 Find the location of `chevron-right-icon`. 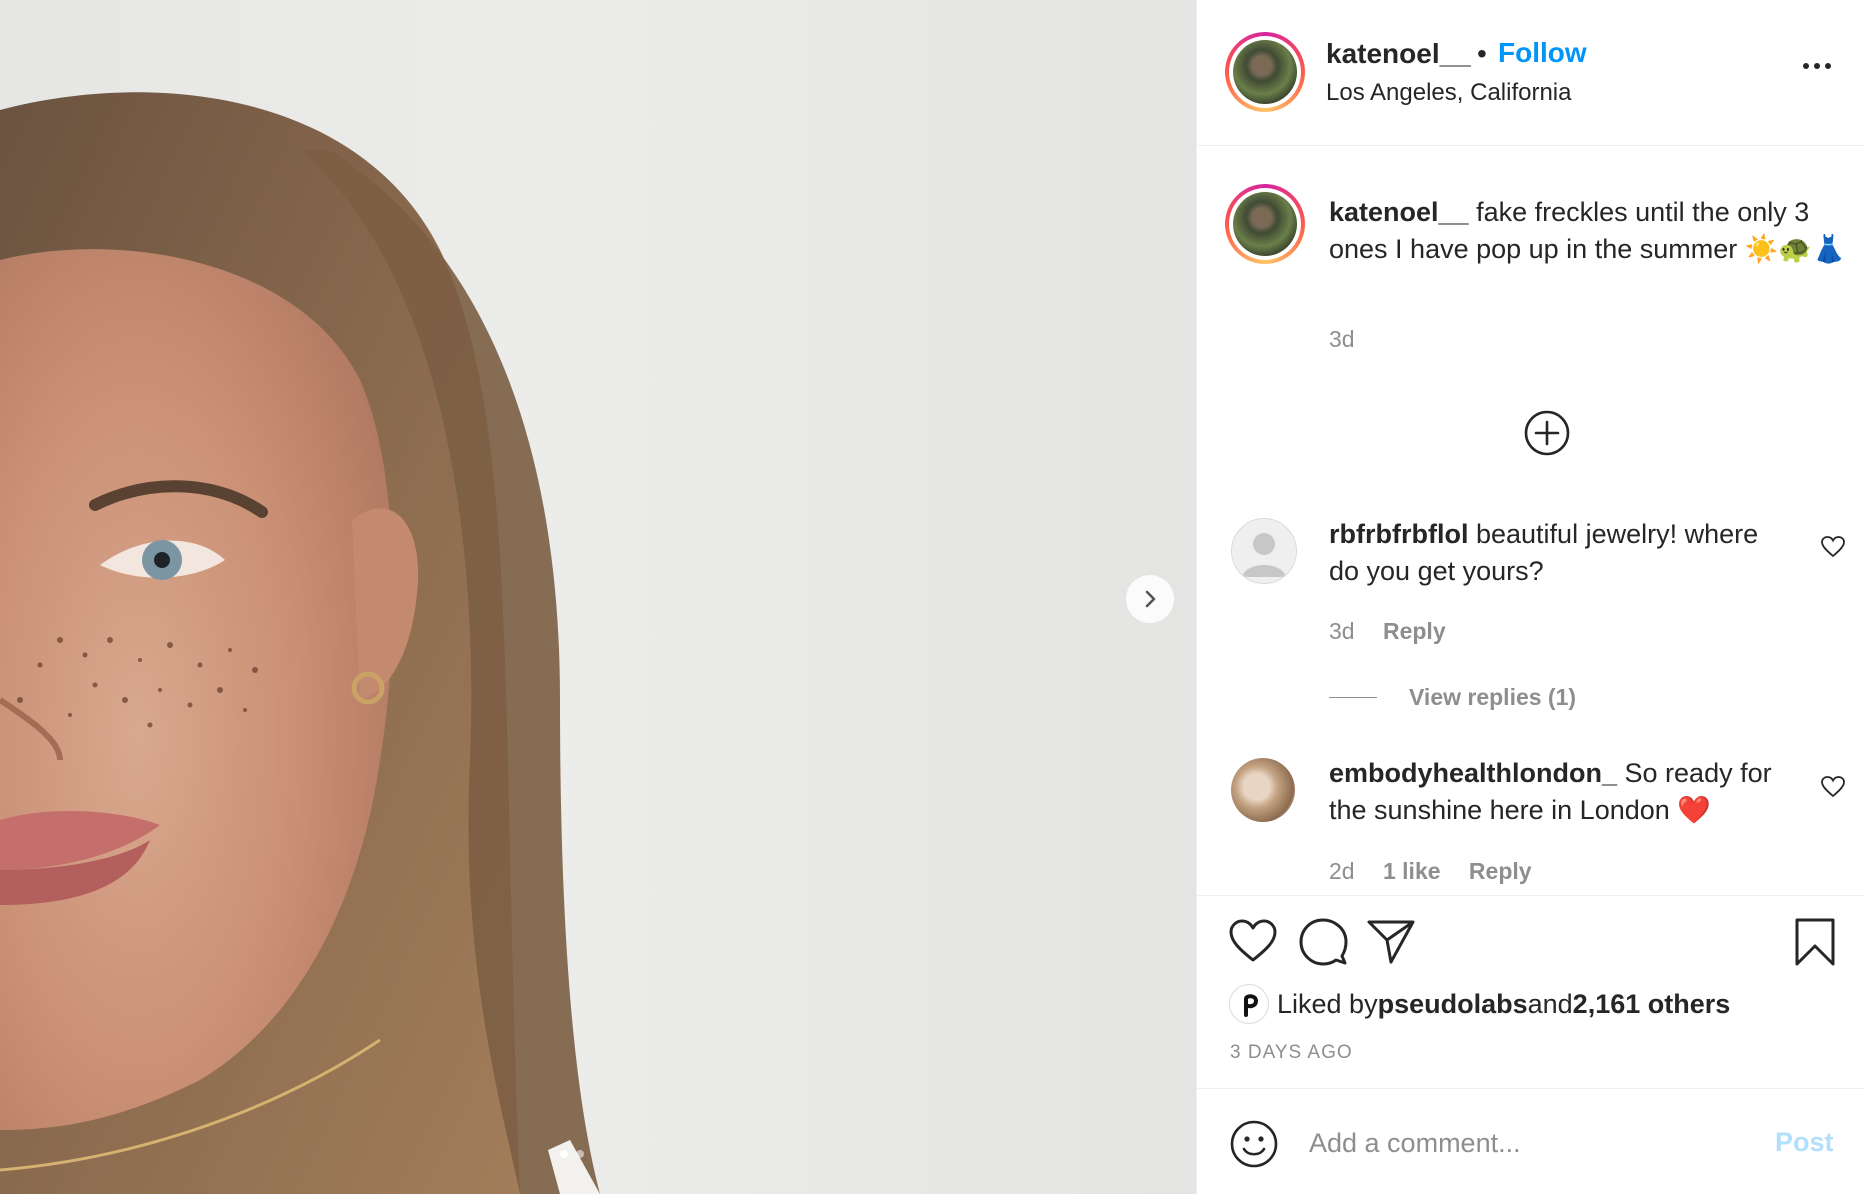

chevron-right-icon is located at coordinates (1150, 599).